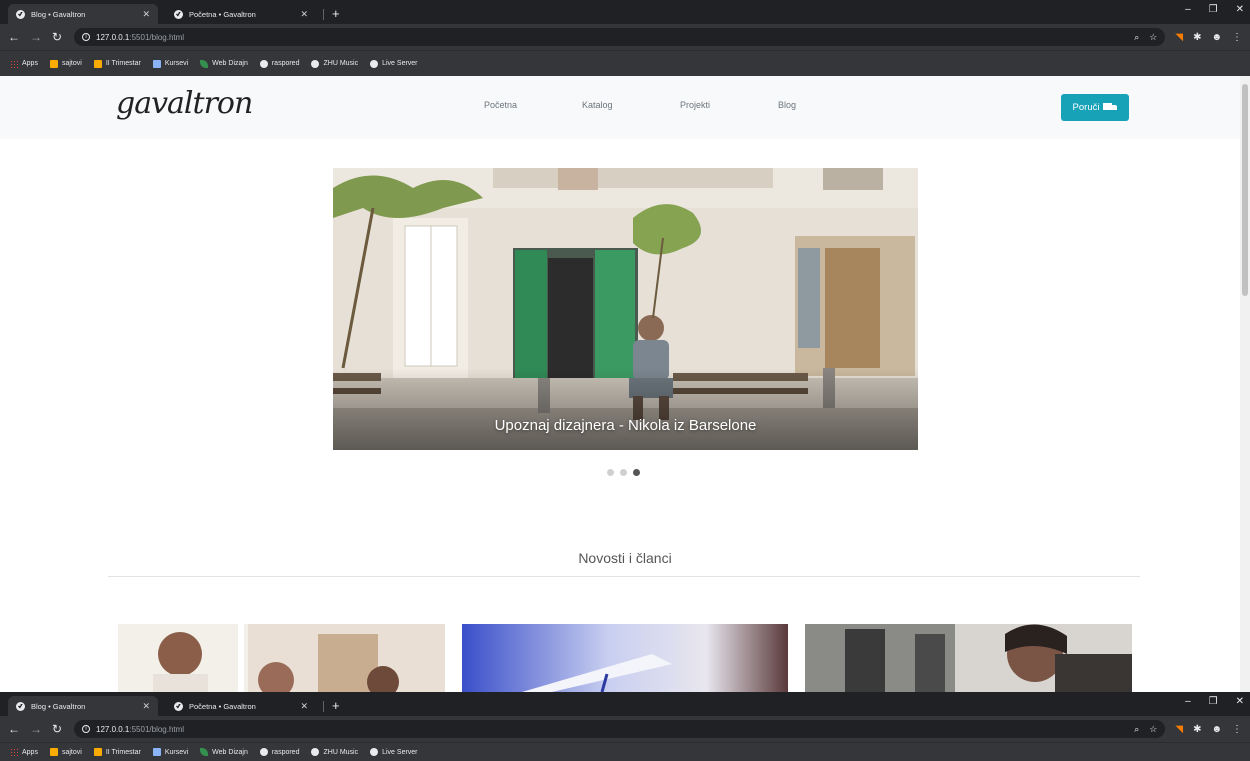 Image resolution: width=1250 pixels, height=761 pixels. What do you see at coordinates (323, 14) in the screenshot?
I see `tab-separator` at bounding box center [323, 14].